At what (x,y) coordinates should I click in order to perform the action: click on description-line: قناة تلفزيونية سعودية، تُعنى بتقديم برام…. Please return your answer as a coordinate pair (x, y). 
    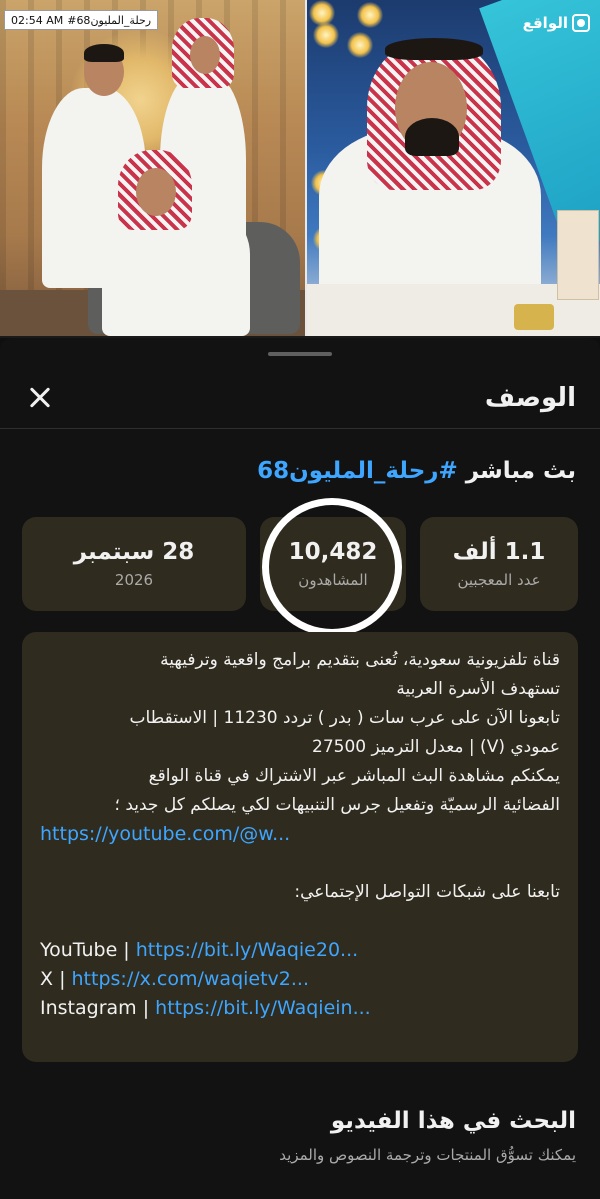
    Looking at the image, I should click on (360, 660).